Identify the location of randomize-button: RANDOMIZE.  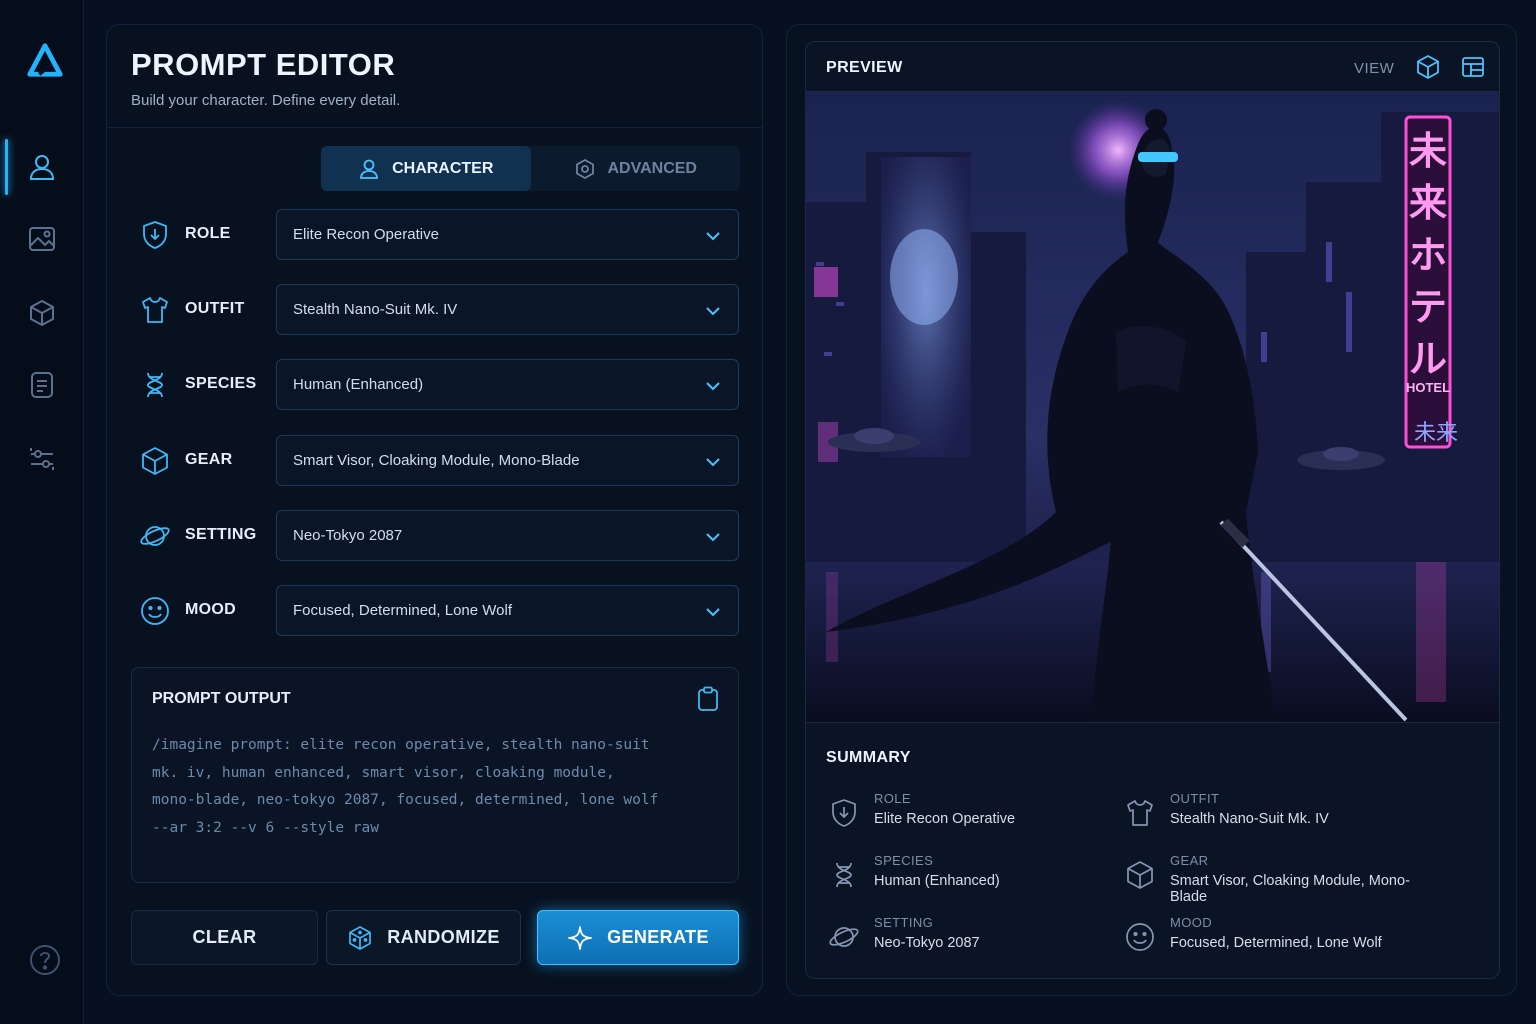
(423, 937).